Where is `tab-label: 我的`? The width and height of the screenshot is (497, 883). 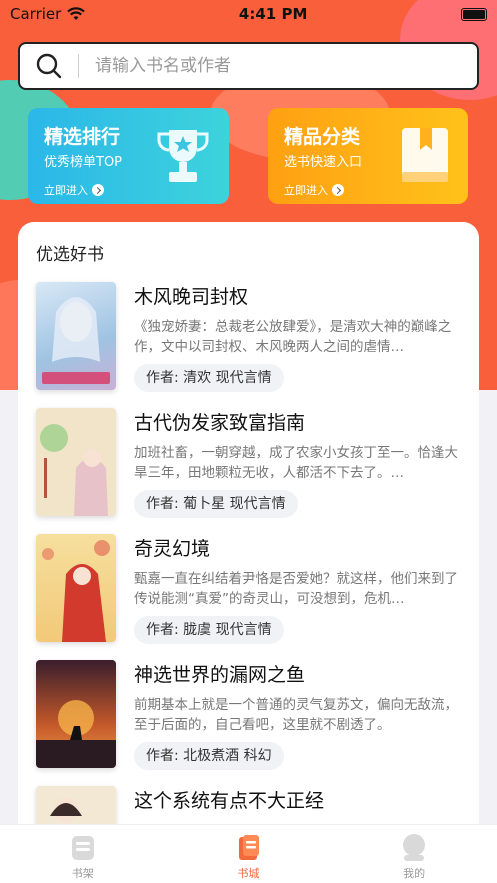 tab-label: 我的 is located at coordinates (414, 873).